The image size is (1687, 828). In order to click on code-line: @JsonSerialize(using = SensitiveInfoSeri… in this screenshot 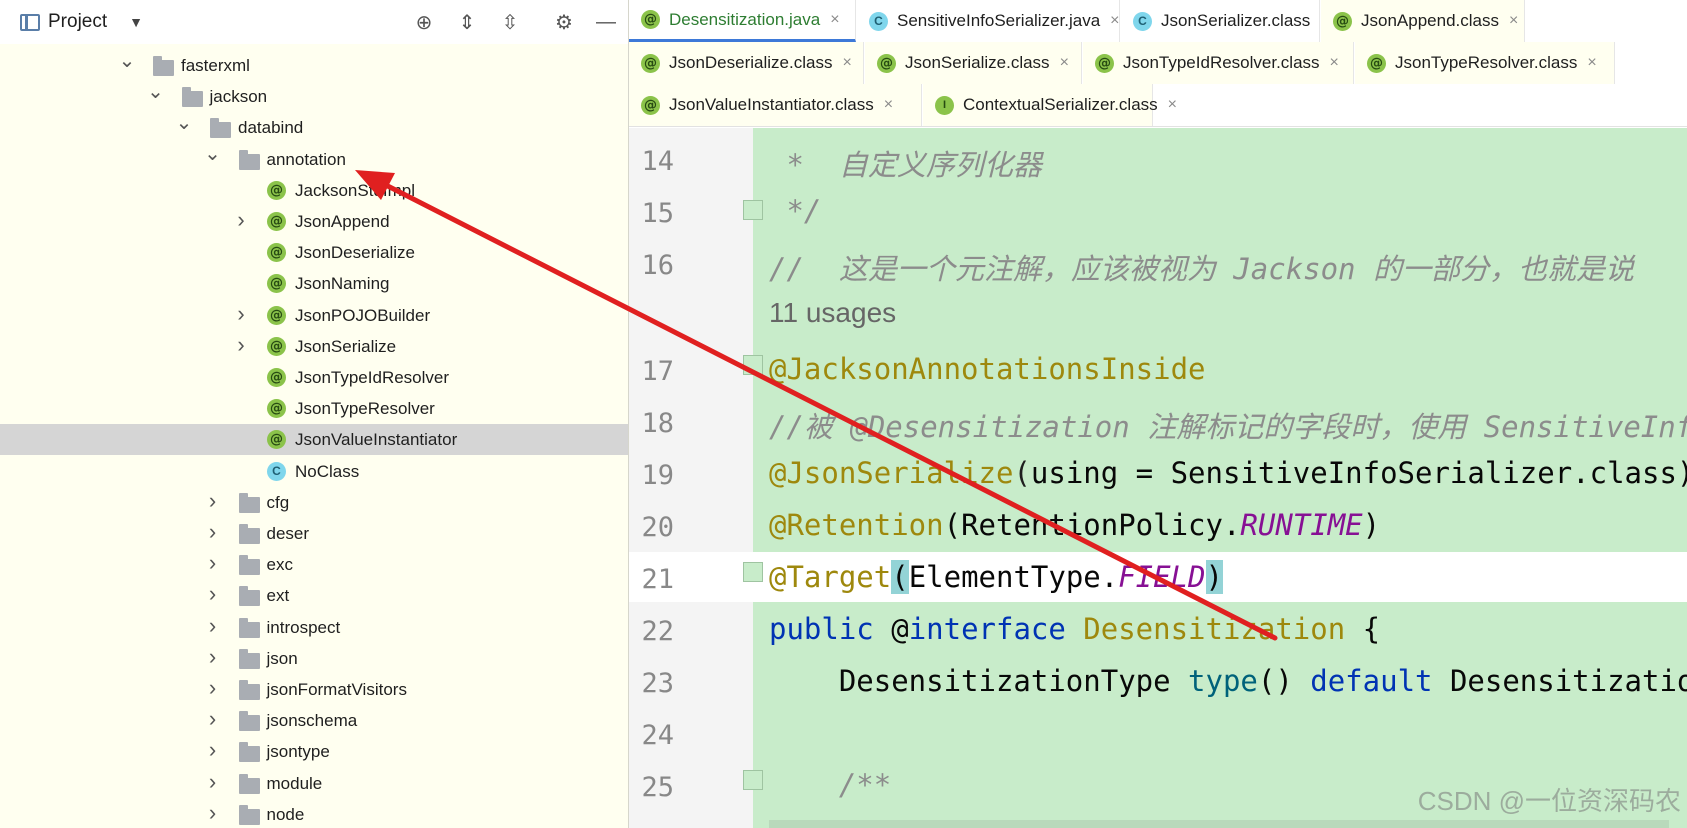, I will do `click(1228, 473)`.